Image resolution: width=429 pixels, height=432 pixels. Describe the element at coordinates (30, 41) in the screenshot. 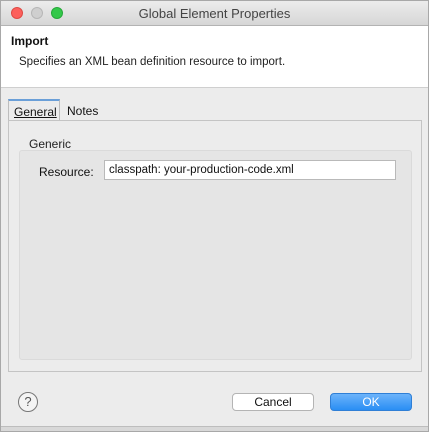

I see `banner-title: Import` at that location.